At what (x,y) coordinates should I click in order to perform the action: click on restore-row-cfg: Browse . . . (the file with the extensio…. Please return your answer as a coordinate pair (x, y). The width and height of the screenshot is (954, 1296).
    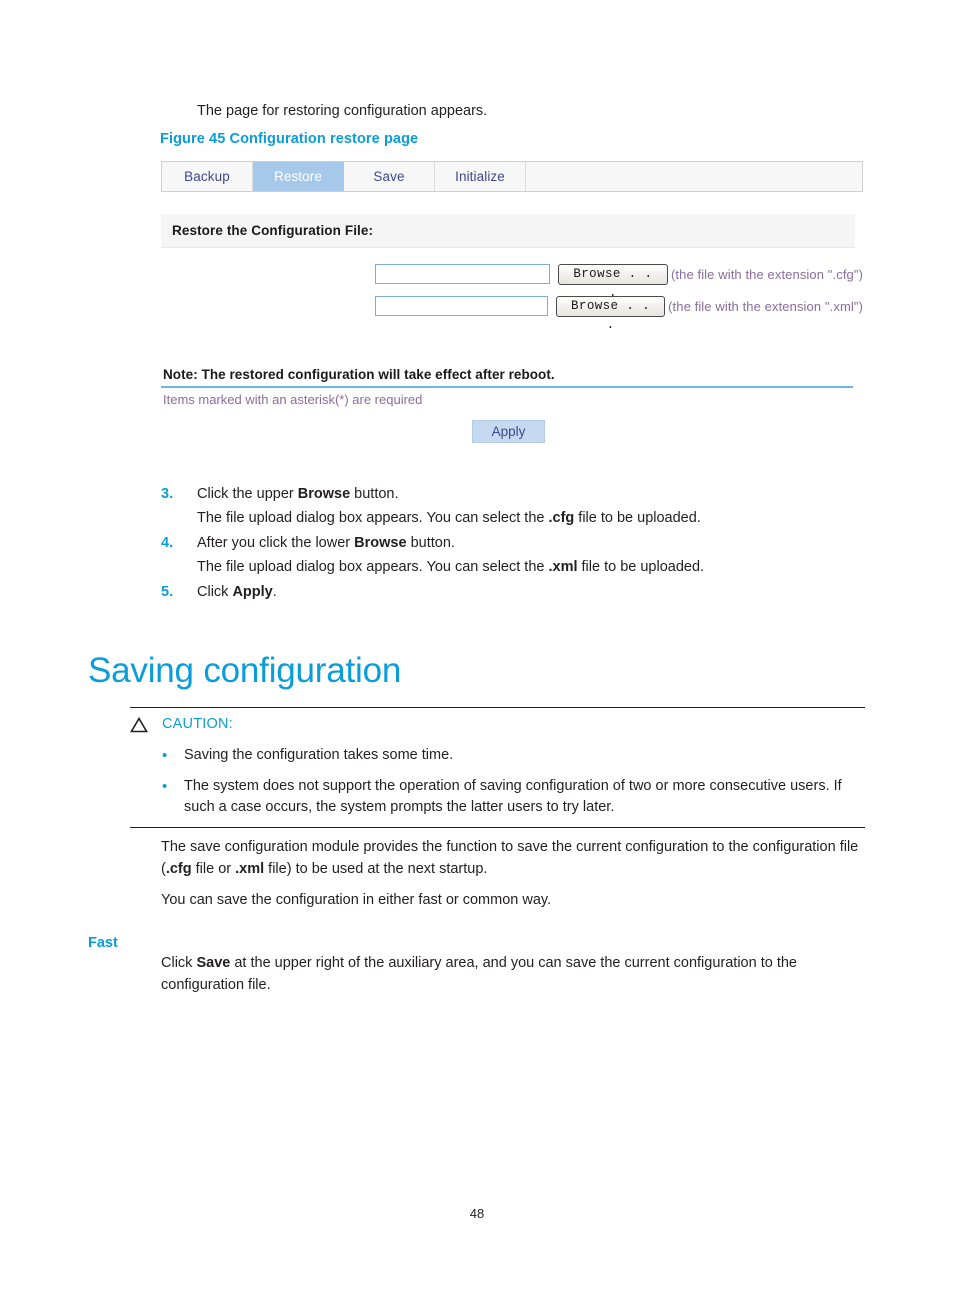
    Looking at the image, I should click on (512, 281).